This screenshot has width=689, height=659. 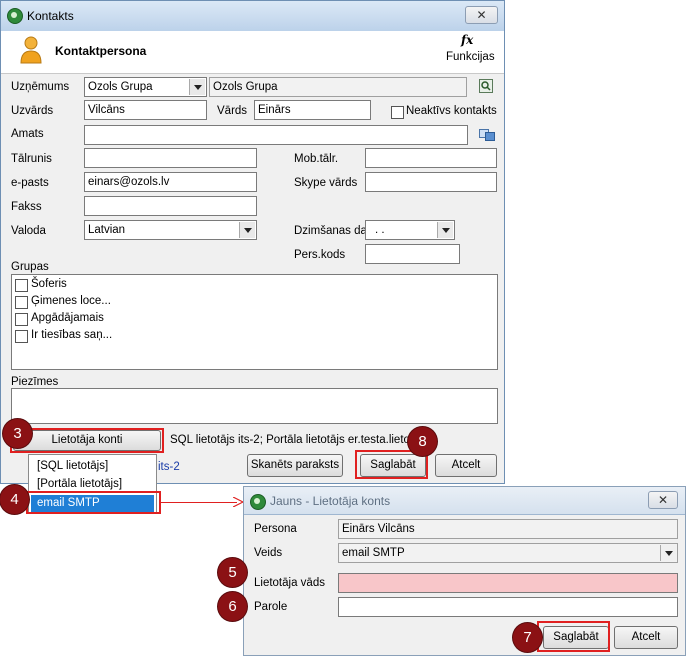 I want to click on functions-label: Funkcijas, so click(x=470, y=57).